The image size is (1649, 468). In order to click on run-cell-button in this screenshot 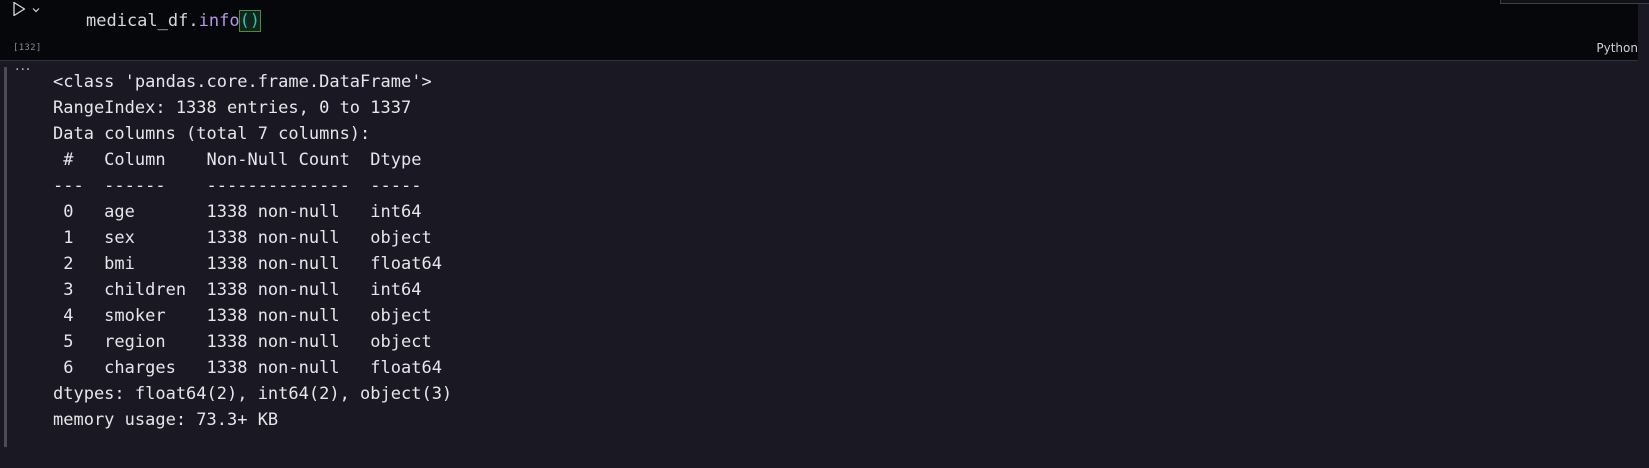, I will do `click(19, 9)`.